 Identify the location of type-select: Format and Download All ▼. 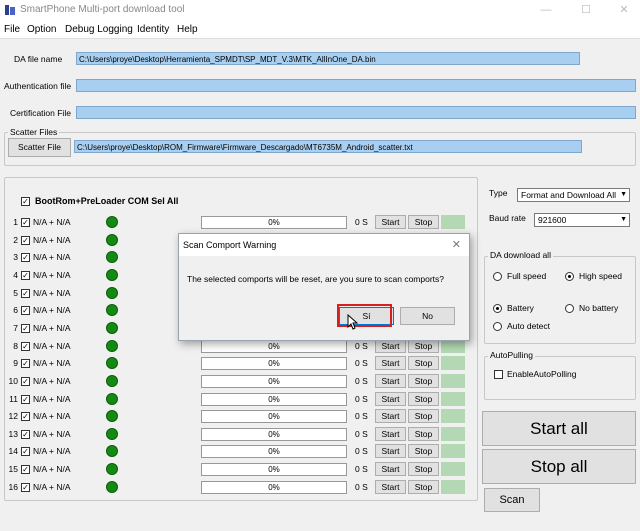
(573, 195).